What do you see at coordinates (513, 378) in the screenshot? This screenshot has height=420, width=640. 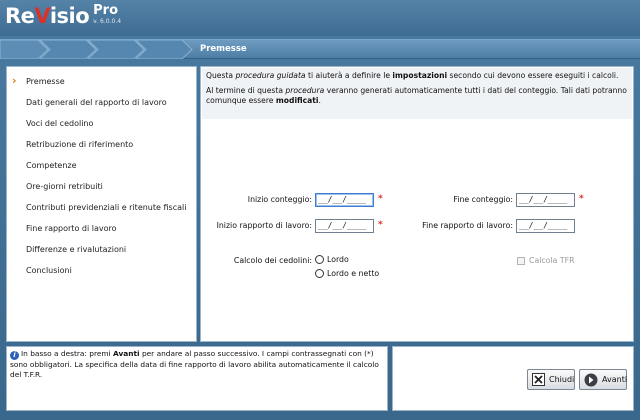 I see `button-panel: Chiudi Avanti` at bounding box center [513, 378].